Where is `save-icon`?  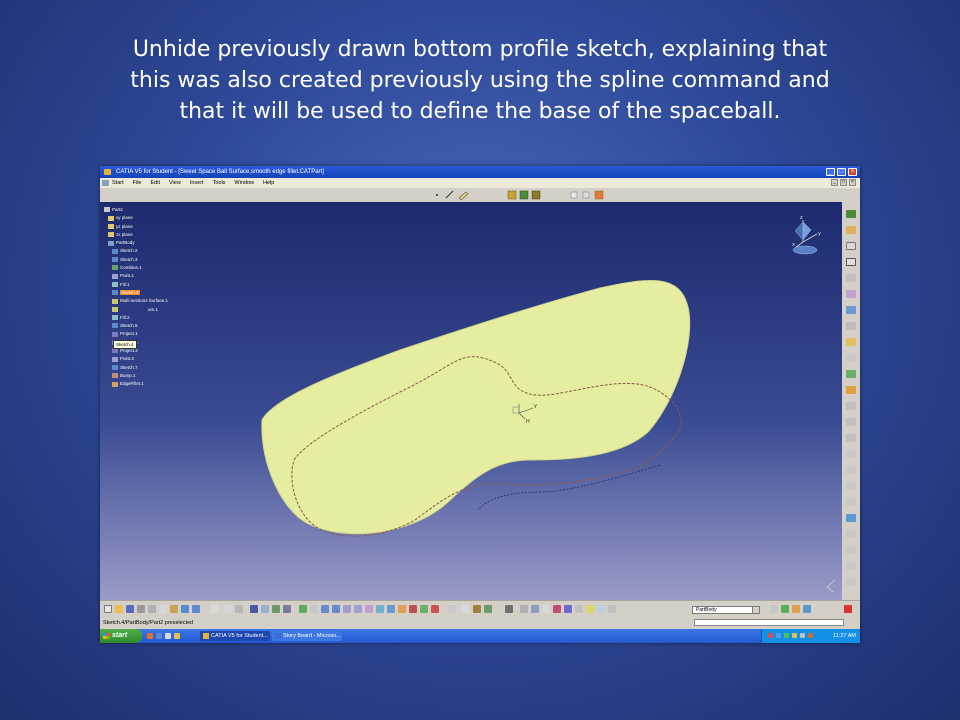 save-icon is located at coordinates (130, 609).